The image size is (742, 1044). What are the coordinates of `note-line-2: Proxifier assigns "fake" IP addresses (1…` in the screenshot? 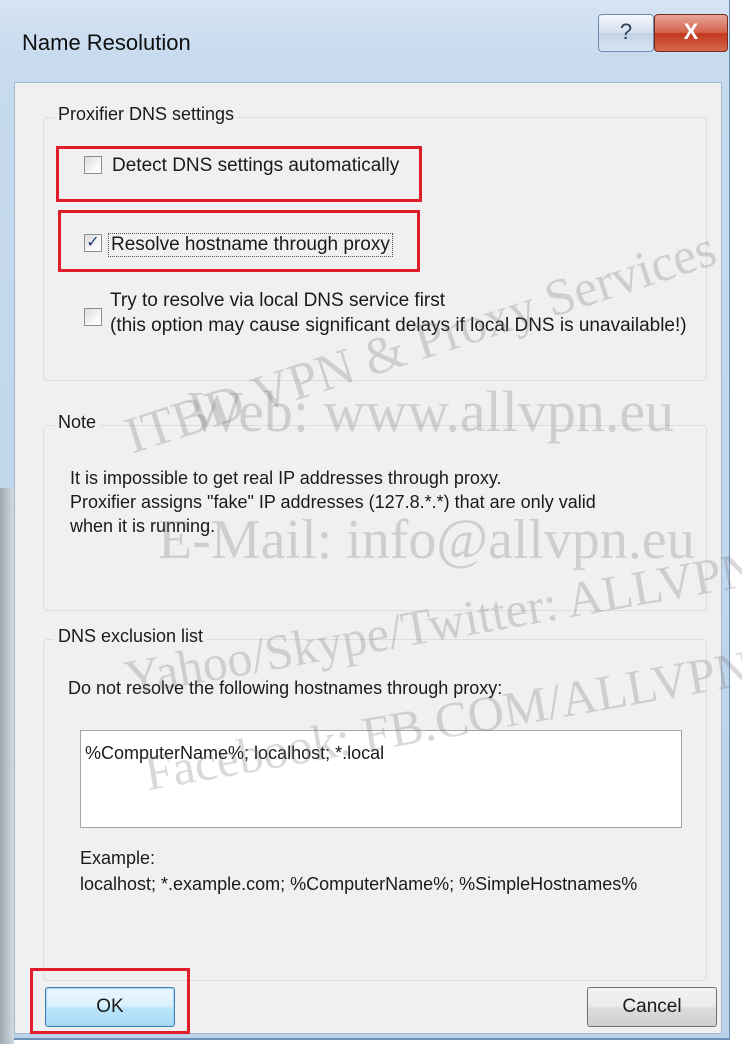 It's located at (333, 502).